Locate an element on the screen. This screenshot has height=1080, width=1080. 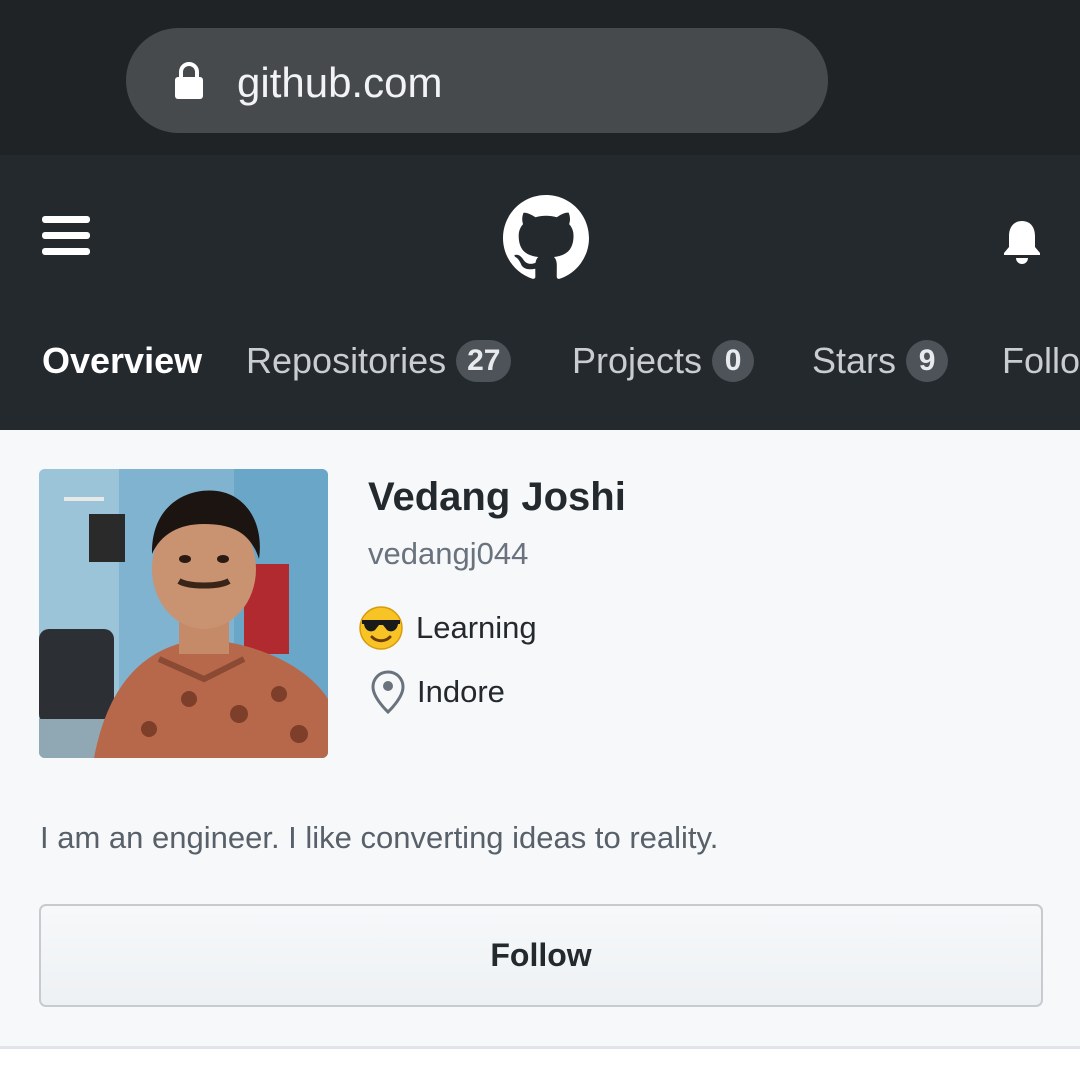
follow-button: Follow is located at coordinates (541, 955).